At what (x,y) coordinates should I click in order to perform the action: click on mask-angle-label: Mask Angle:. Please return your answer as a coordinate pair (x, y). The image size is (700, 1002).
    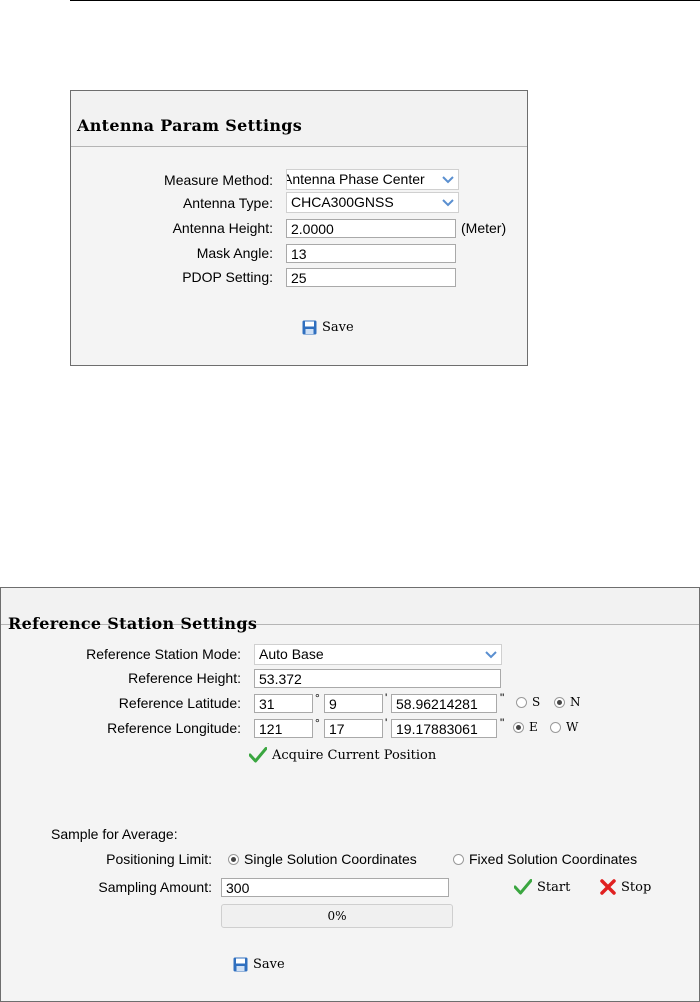
    Looking at the image, I should click on (234, 253).